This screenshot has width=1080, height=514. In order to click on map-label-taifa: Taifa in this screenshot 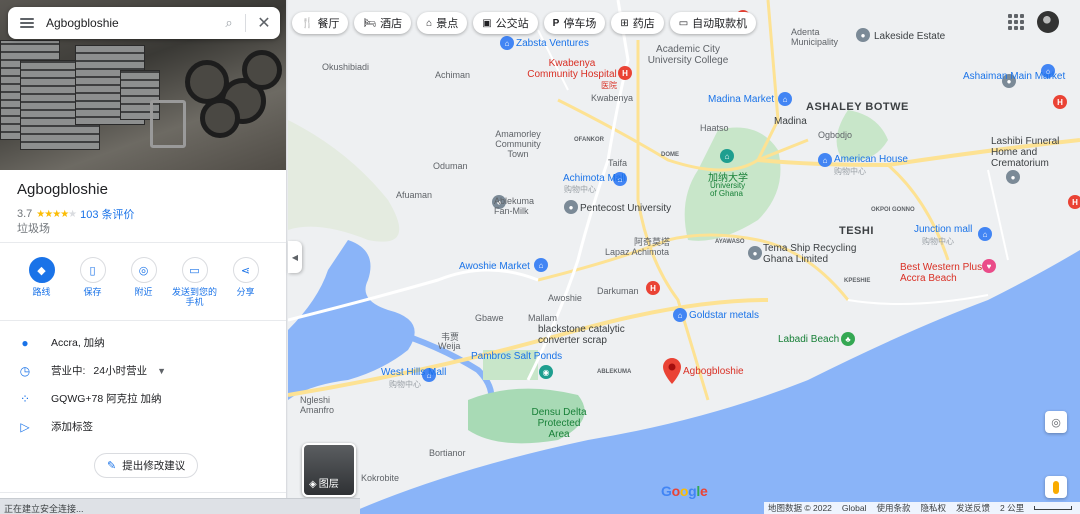, I will do `click(618, 163)`.